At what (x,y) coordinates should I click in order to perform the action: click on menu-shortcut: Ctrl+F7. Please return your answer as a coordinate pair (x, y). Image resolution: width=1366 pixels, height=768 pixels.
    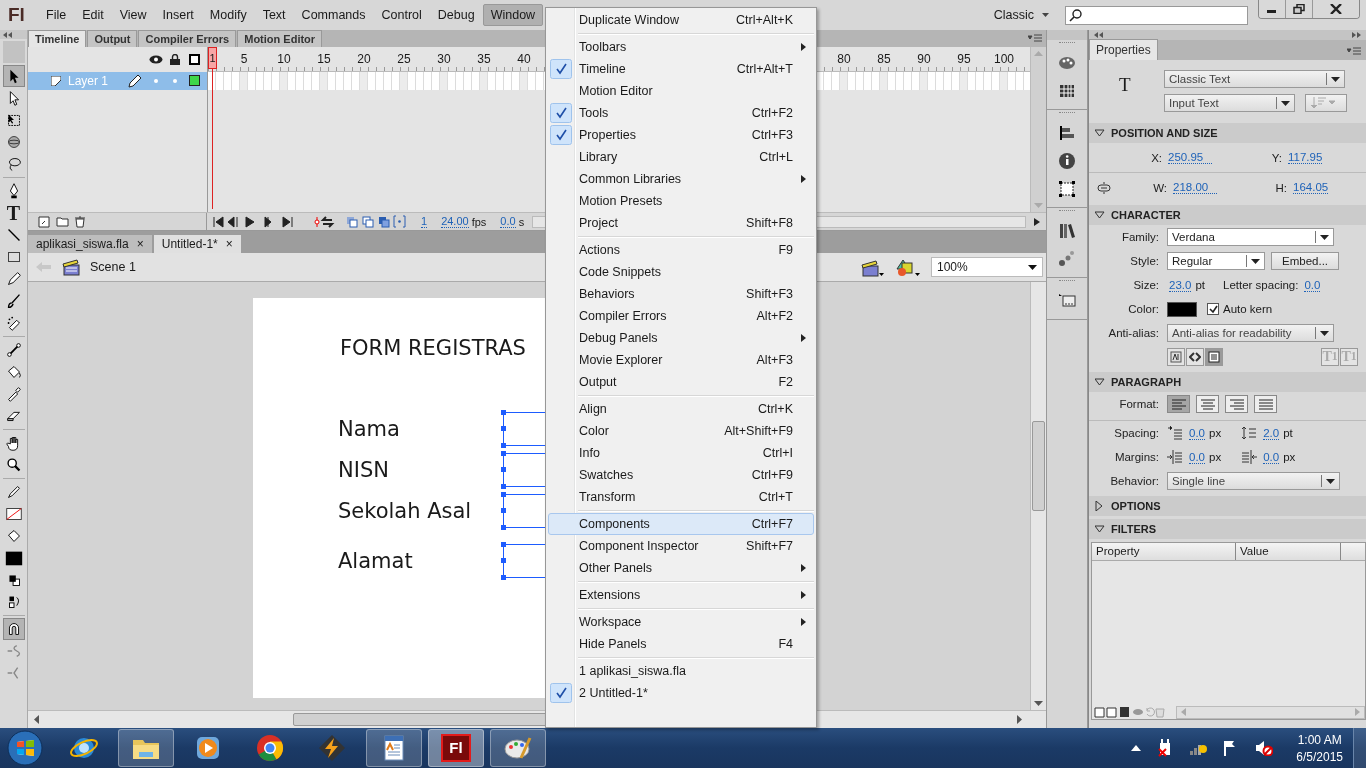
    Looking at the image, I should click on (772, 524).